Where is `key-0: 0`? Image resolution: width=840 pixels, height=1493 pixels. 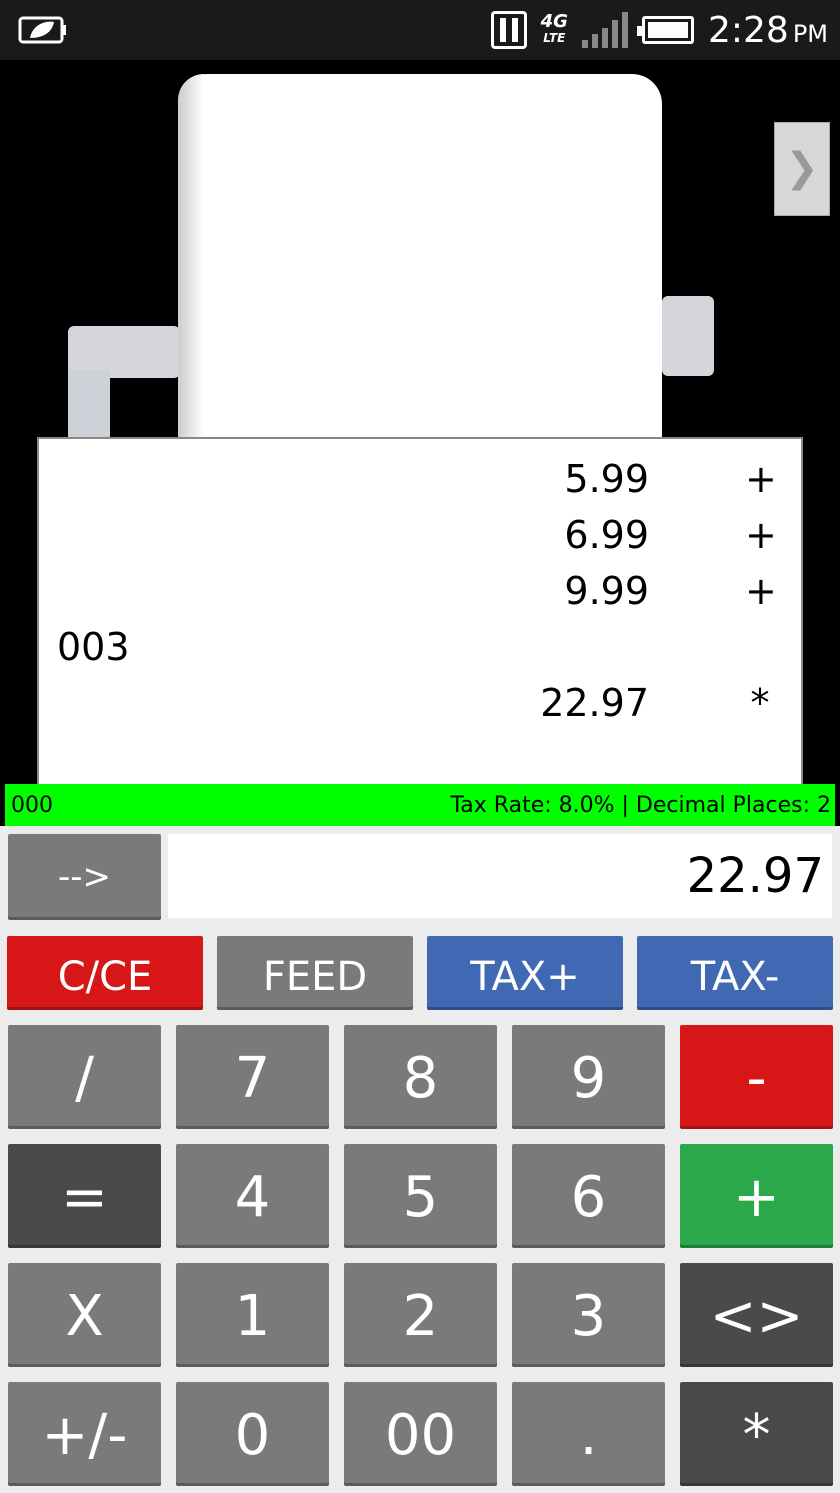
key-0: 0 is located at coordinates (252, 1434).